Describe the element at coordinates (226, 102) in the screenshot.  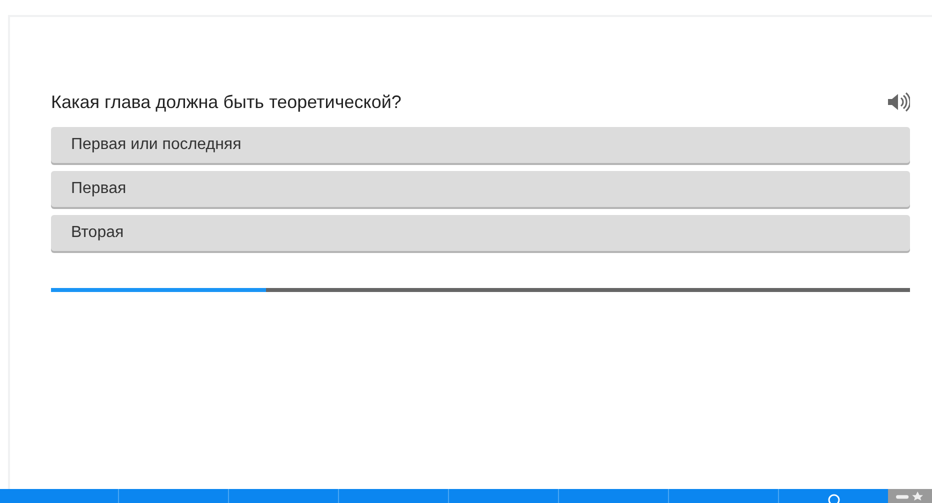
I see `question-text: Какая глава должна быть теоретической?` at that location.